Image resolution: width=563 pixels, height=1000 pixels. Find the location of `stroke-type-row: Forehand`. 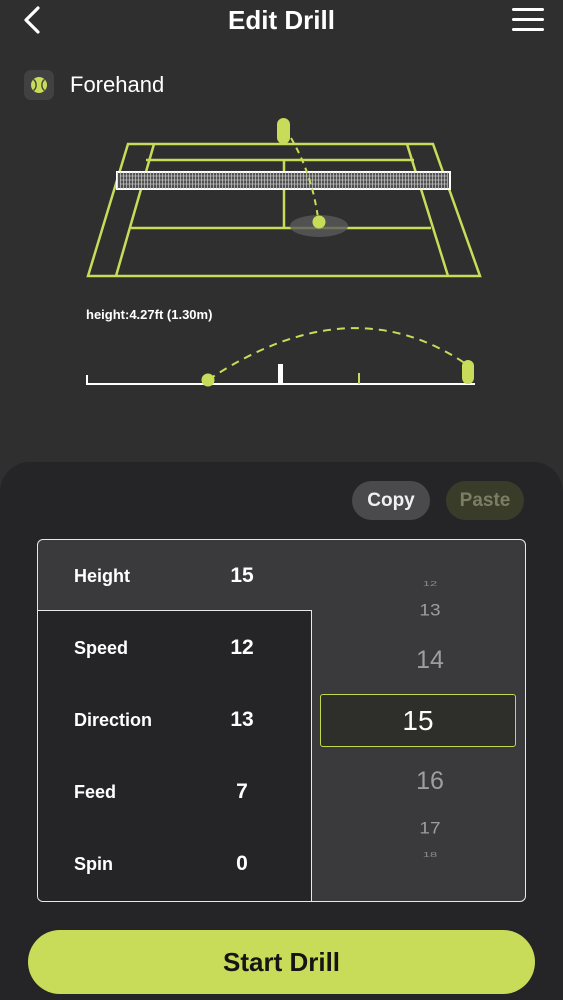

stroke-type-row: Forehand is located at coordinates (94, 85).